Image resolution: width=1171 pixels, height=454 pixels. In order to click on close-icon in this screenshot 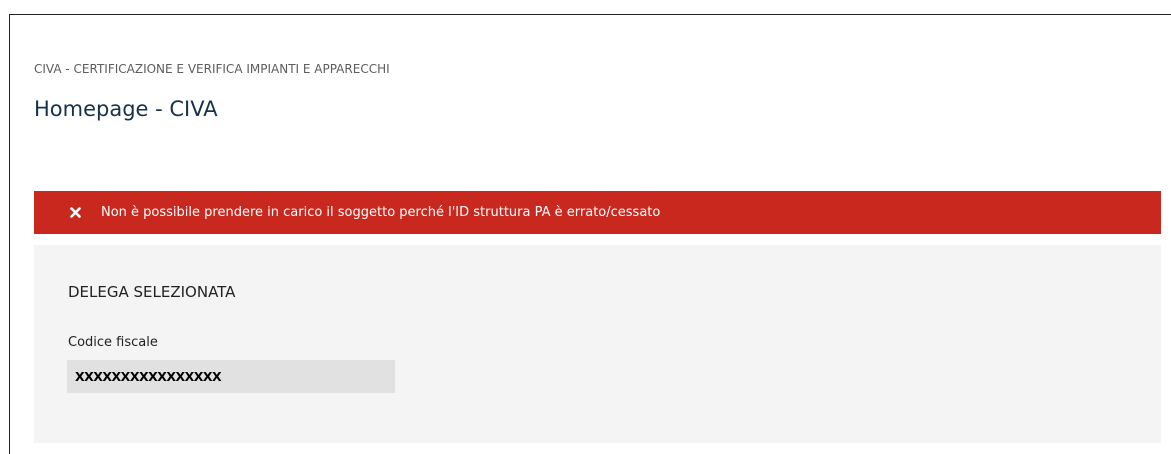, I will do `click(75, 213)`.